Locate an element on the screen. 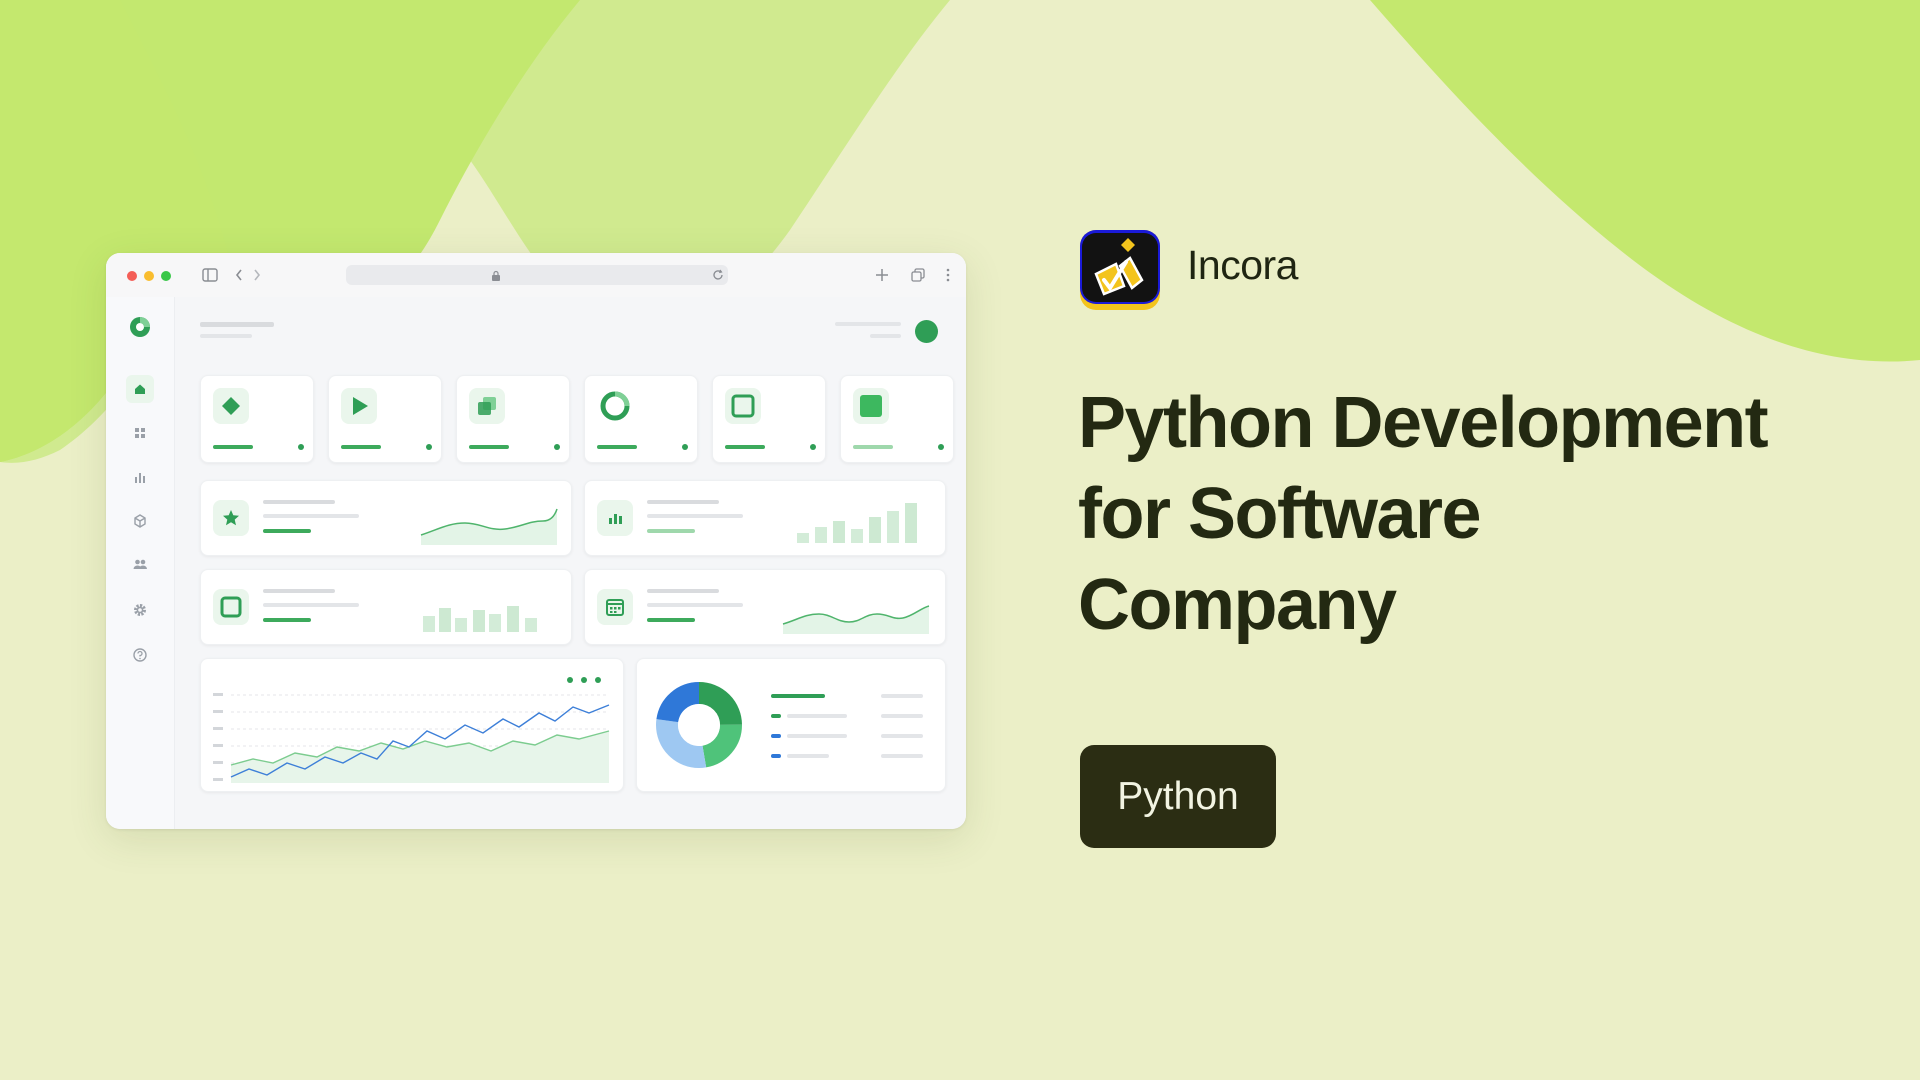 Image resolution: width=1920 pixels, height=1080 pixels. play-icon is located at coordinates (360, 406).